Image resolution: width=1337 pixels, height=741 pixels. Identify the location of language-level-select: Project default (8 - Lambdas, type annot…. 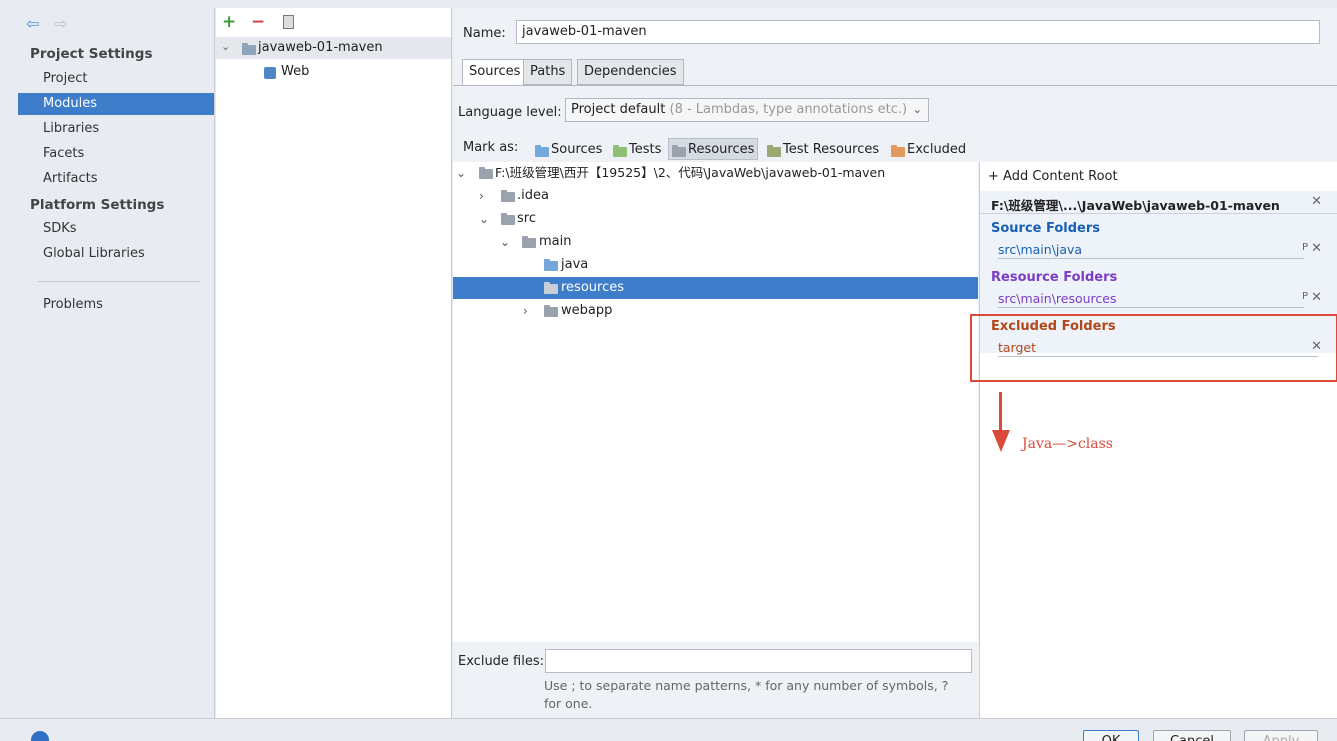
(747, 110).